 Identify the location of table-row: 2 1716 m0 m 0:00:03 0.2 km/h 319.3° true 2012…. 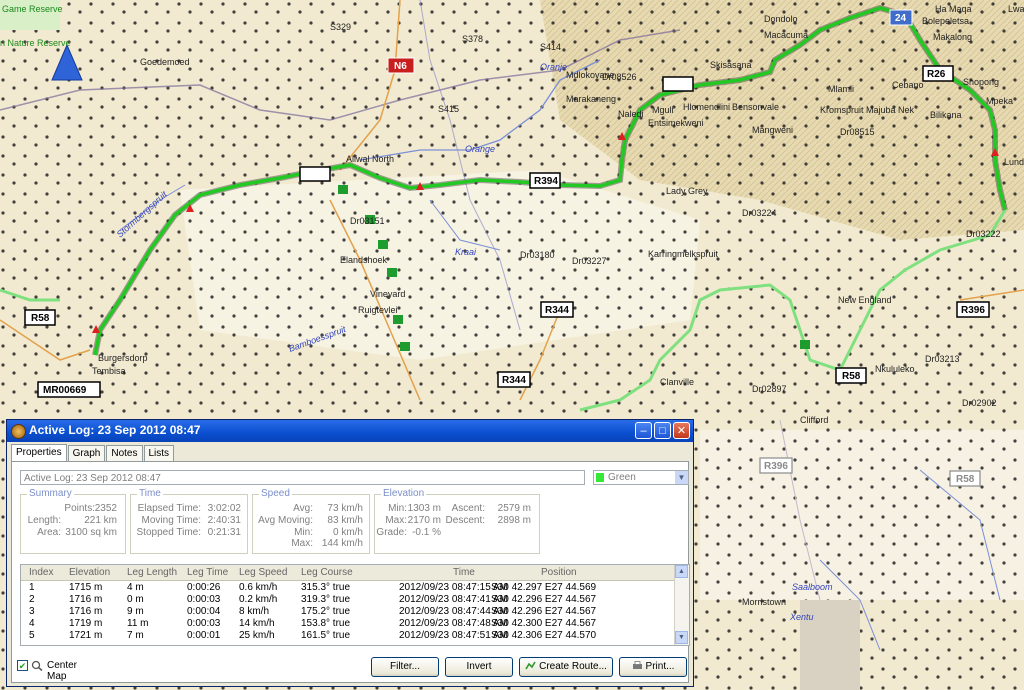
(349, 600).